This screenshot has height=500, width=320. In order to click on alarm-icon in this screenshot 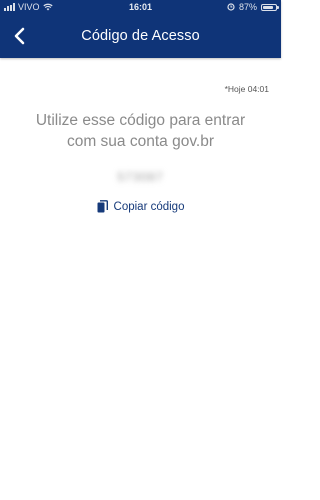, I will do `click(231, 7)`.